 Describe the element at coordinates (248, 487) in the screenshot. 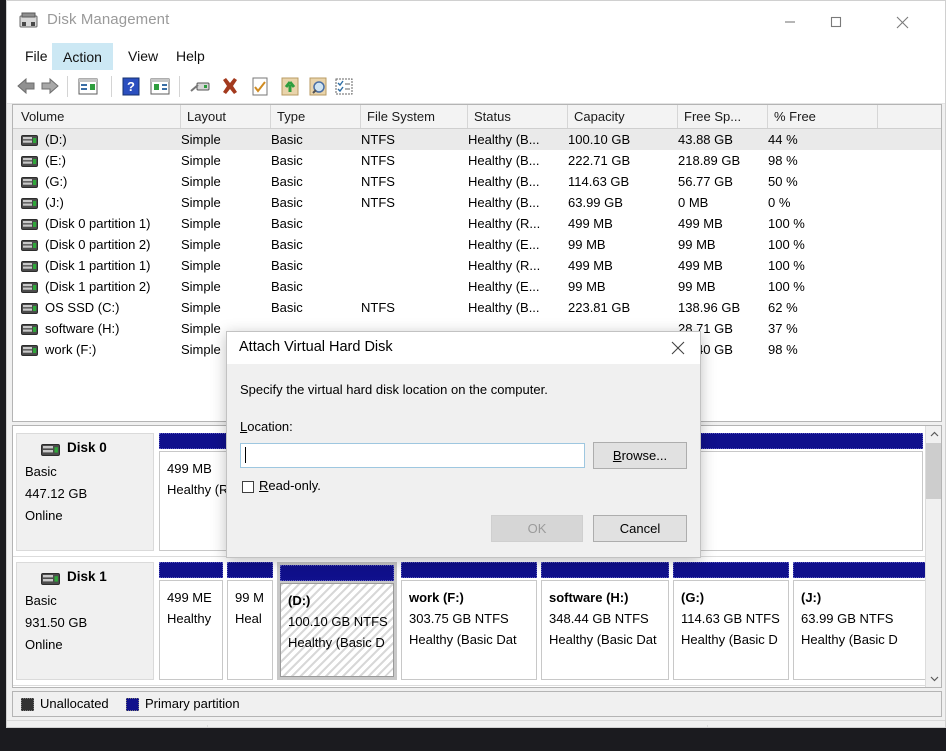

I see `read-only-checkbox` at that location.